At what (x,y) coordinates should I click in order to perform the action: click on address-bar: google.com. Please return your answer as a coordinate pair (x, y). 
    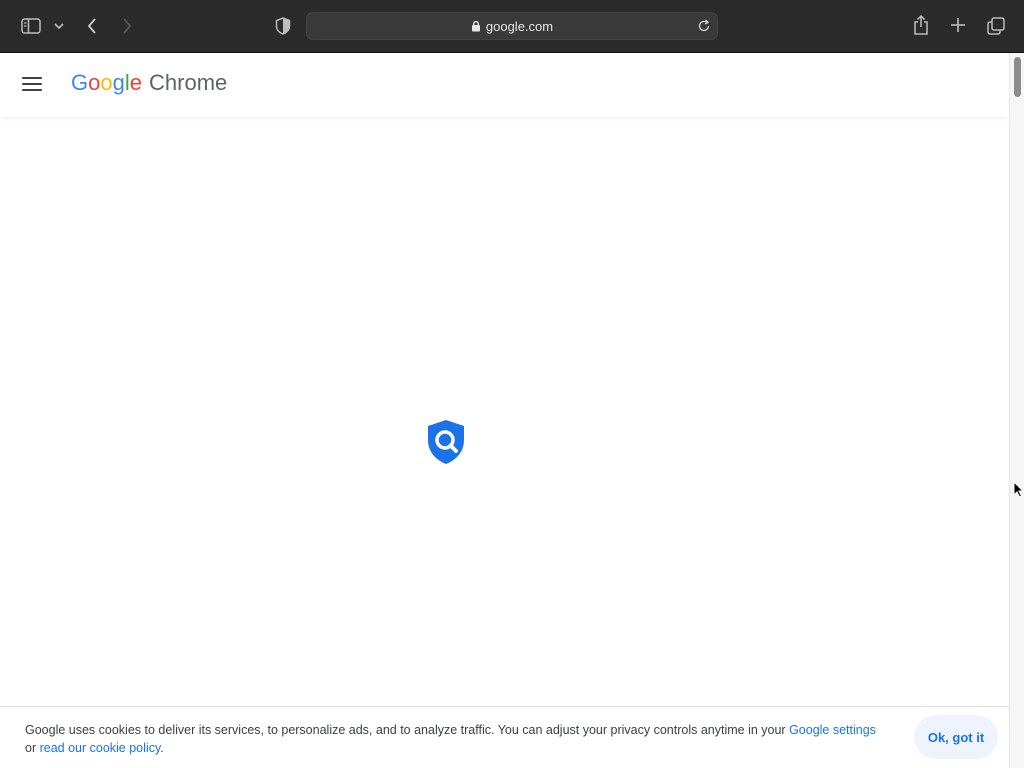
    Looking at the image, I should click on (512, 26).